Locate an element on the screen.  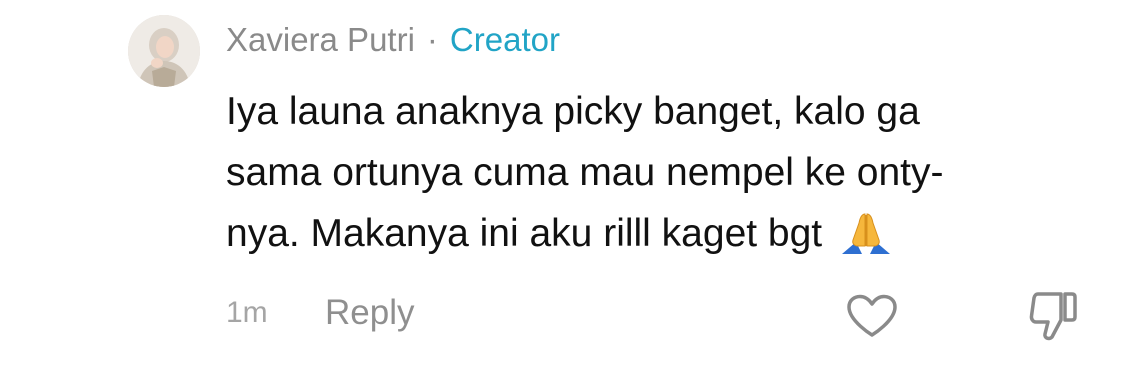
heart-outline-icon is located at coordinates (872, 316).